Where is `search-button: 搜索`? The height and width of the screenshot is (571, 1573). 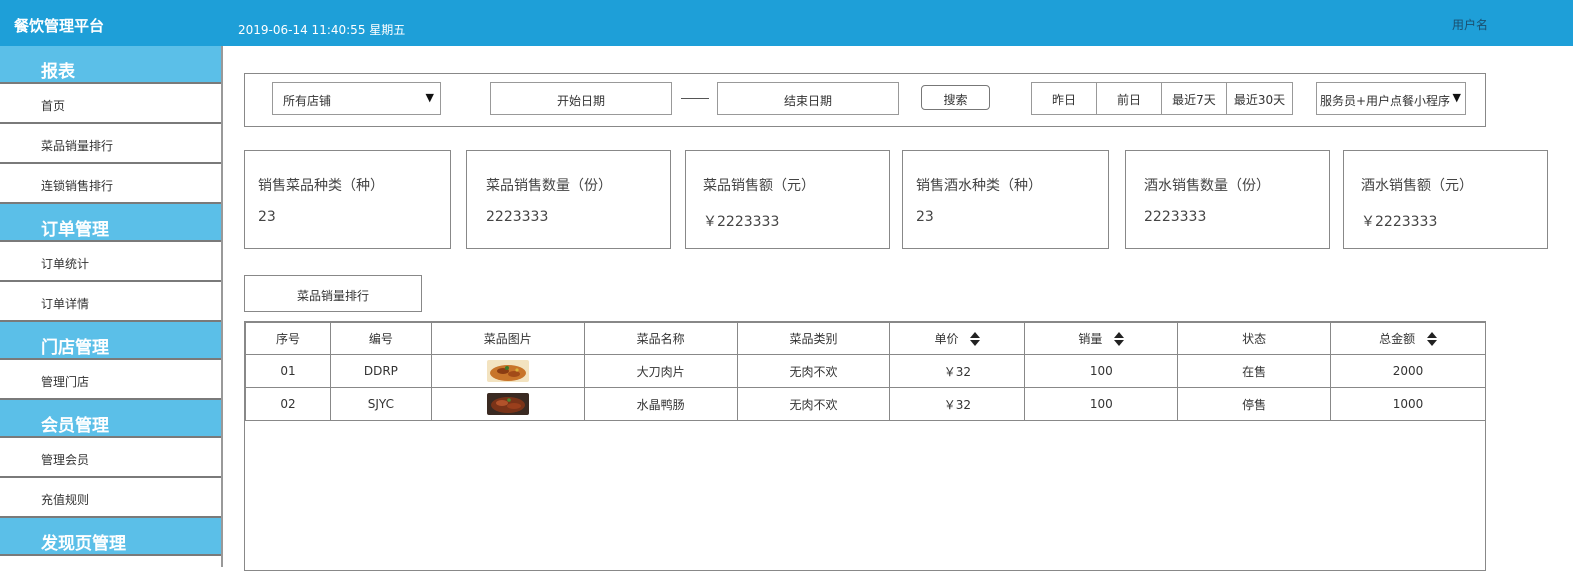
search-button: 搜索 is located at coordinates (955, 97).